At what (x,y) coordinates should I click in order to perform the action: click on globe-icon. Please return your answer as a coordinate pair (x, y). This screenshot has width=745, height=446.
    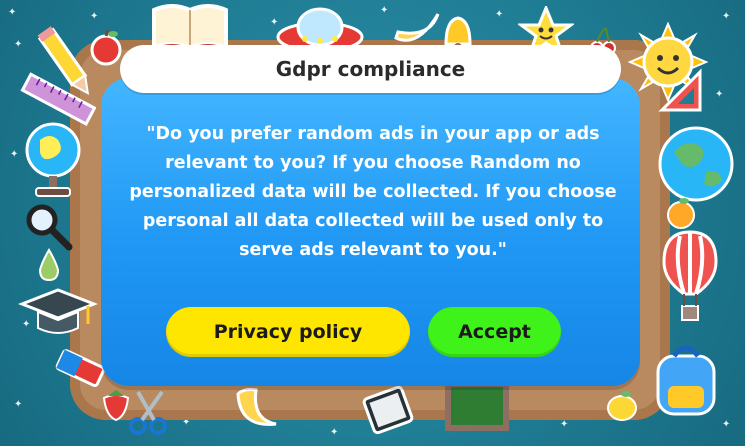
    Looking at the image, I should click on (53, 159).